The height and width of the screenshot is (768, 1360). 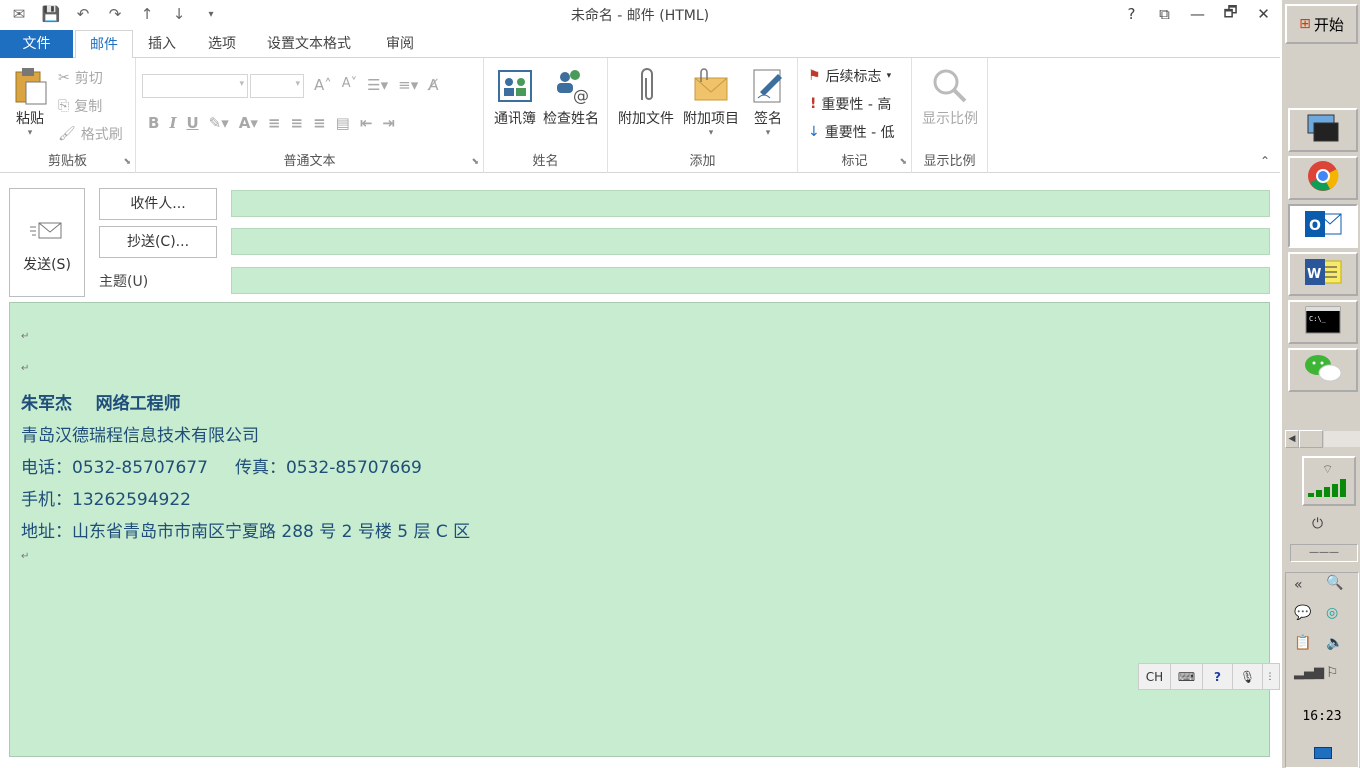 What do you see at coordinates (1323, 226) in the screenshot?
I see `taskbar-app-outlook: O` at bounding box center [1323, 226].